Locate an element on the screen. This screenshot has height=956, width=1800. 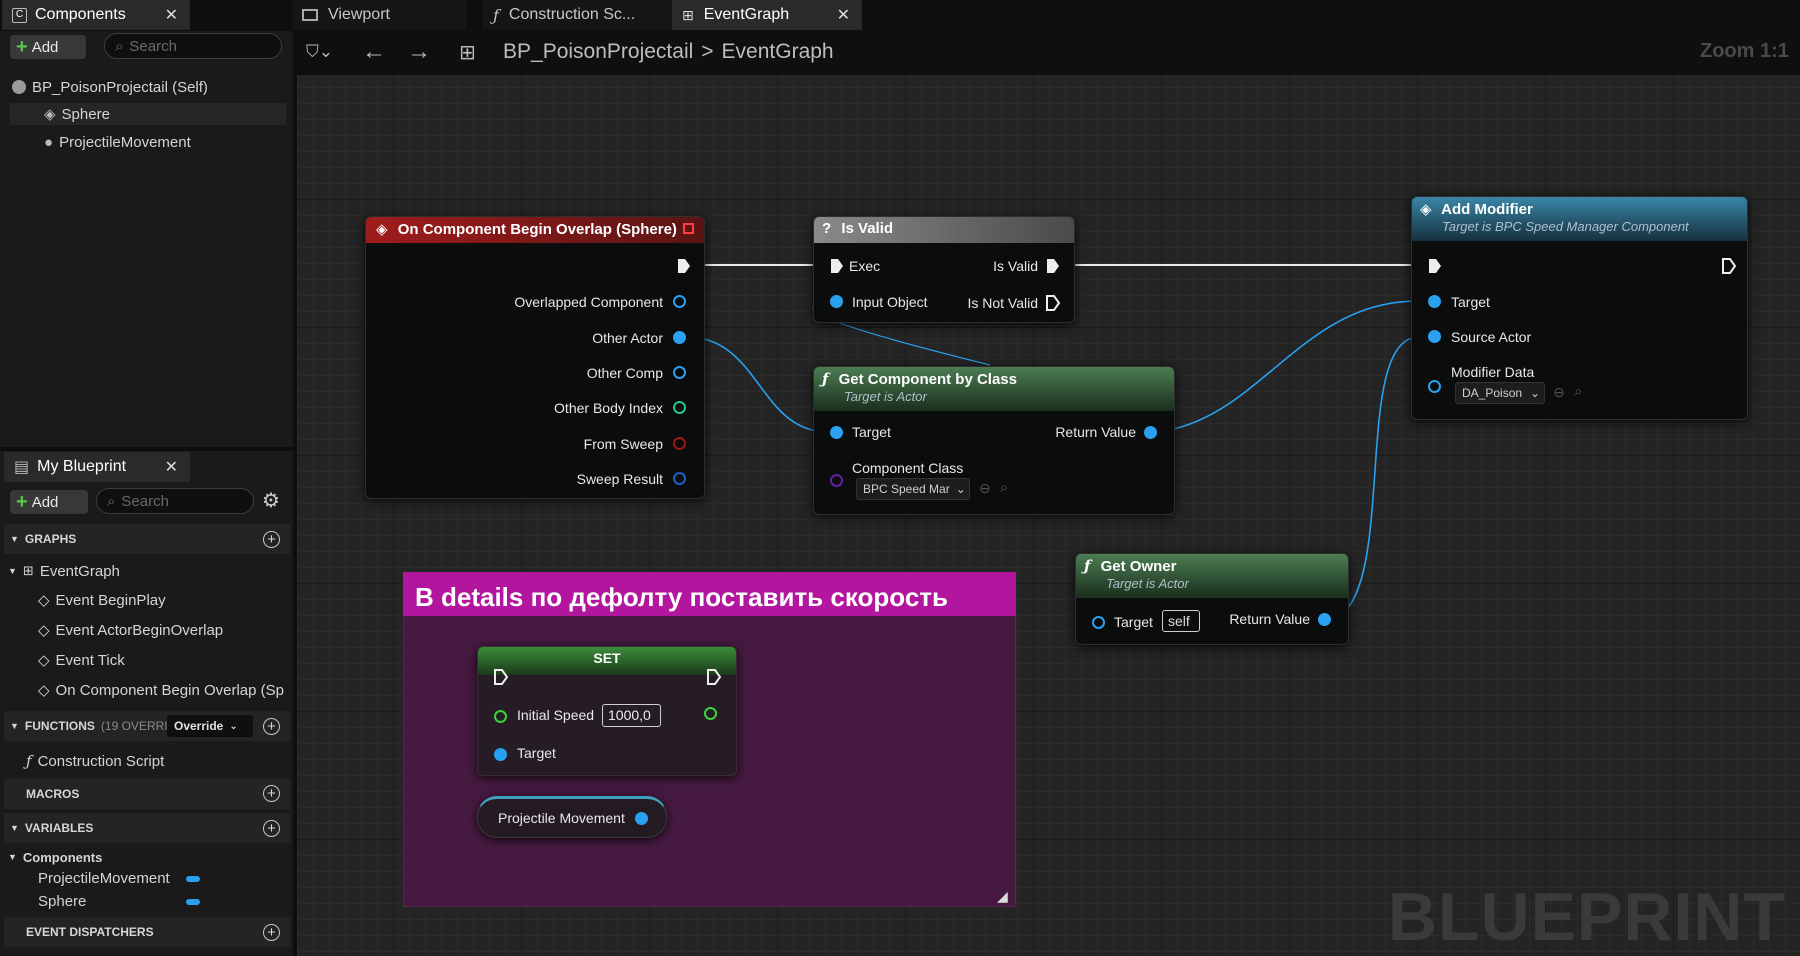
comment-header: В details по дефолту поставить скорость is located at coordinates (709, 594).